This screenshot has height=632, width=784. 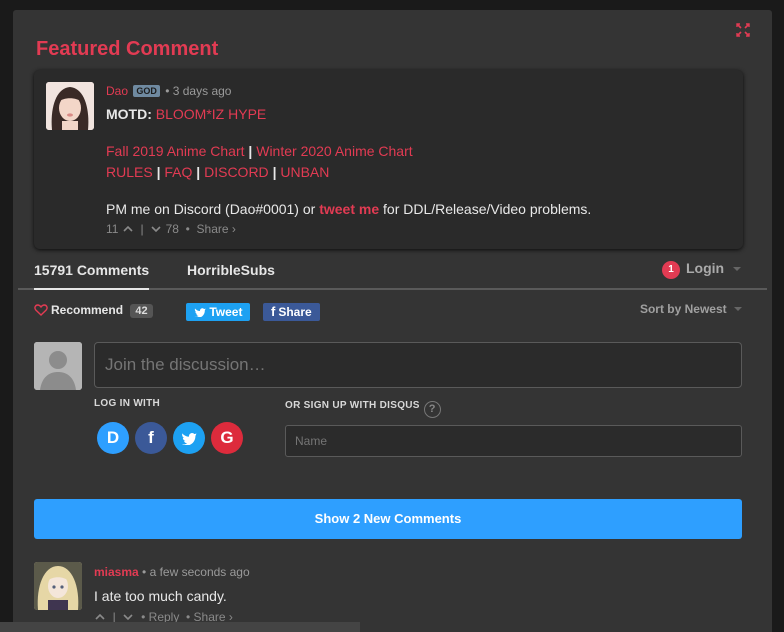 I want to click on link-unban: UNBAN, so click(x=304, y=172).